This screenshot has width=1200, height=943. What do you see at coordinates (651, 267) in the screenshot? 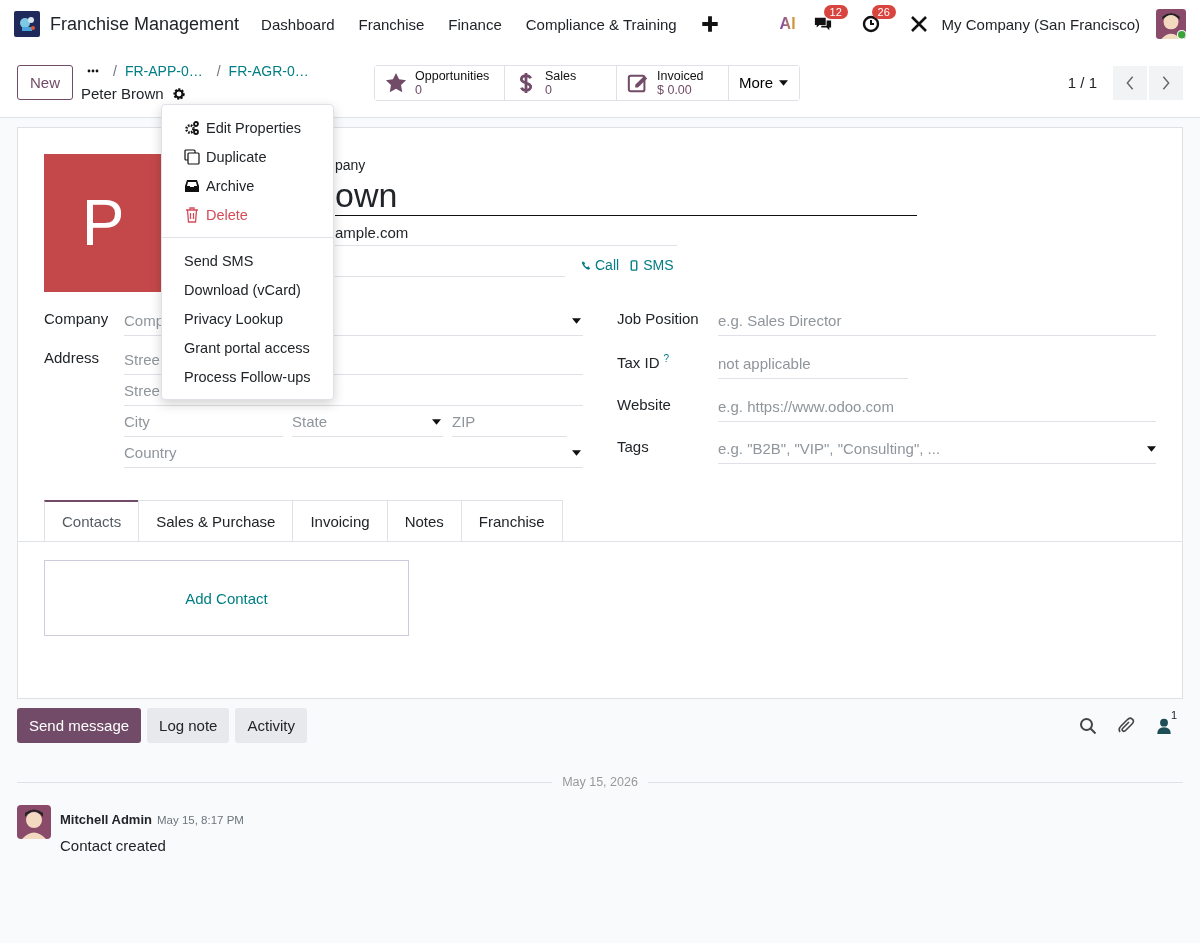
I see `sms-link: SMS` at bounding box center [651, 267].